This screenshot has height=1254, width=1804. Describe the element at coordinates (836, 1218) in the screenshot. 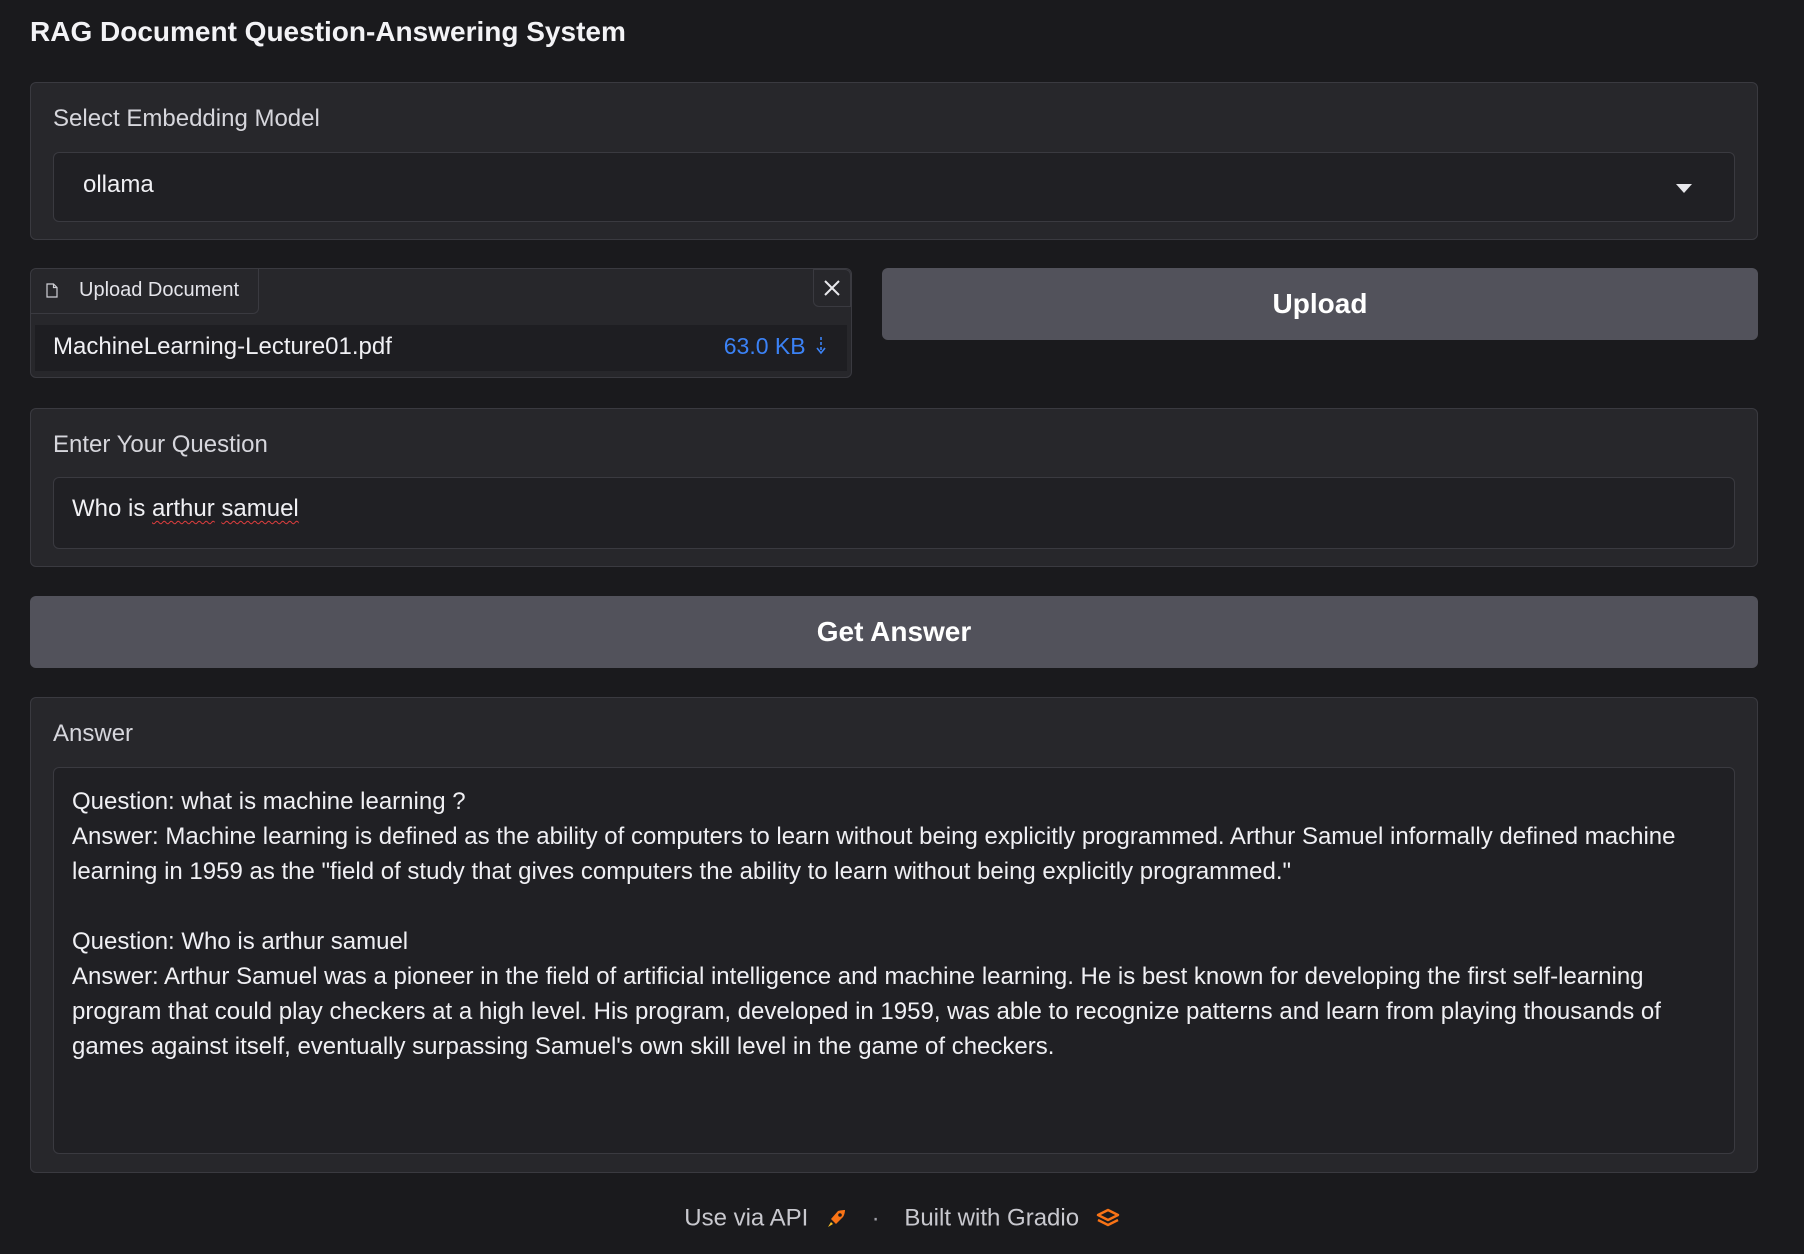

I see `rocket-icon` at that location.